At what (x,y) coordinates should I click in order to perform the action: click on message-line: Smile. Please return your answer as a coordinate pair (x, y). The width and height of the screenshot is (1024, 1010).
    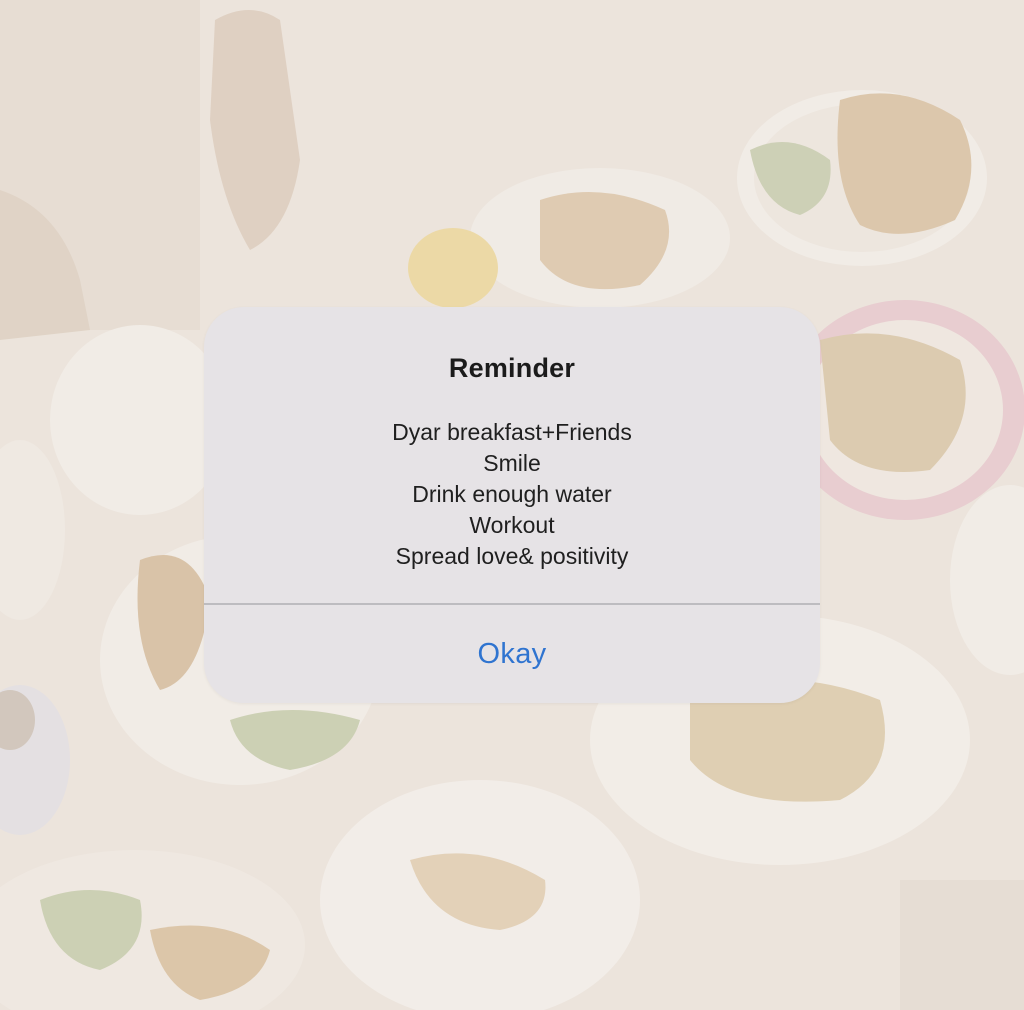
    Looking at the image, I should click on (512, 463).